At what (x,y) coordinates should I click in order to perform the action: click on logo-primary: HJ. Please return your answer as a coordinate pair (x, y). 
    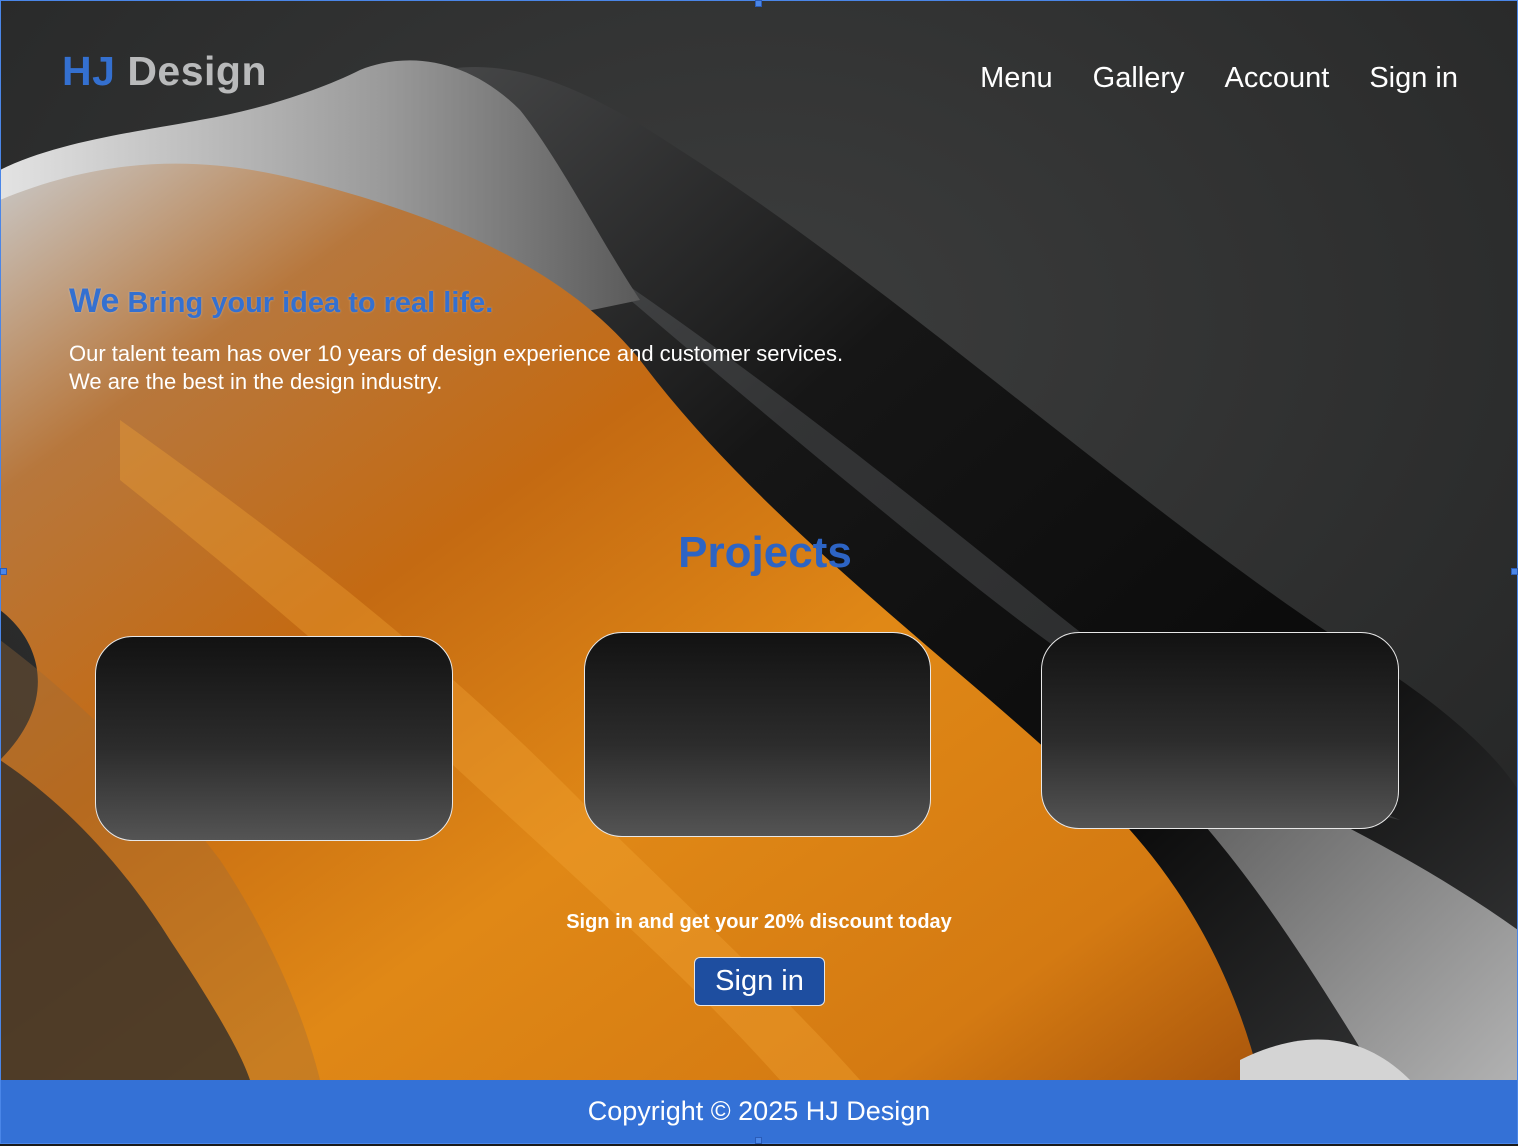
    Looking at the image, I should click on (89, 71).